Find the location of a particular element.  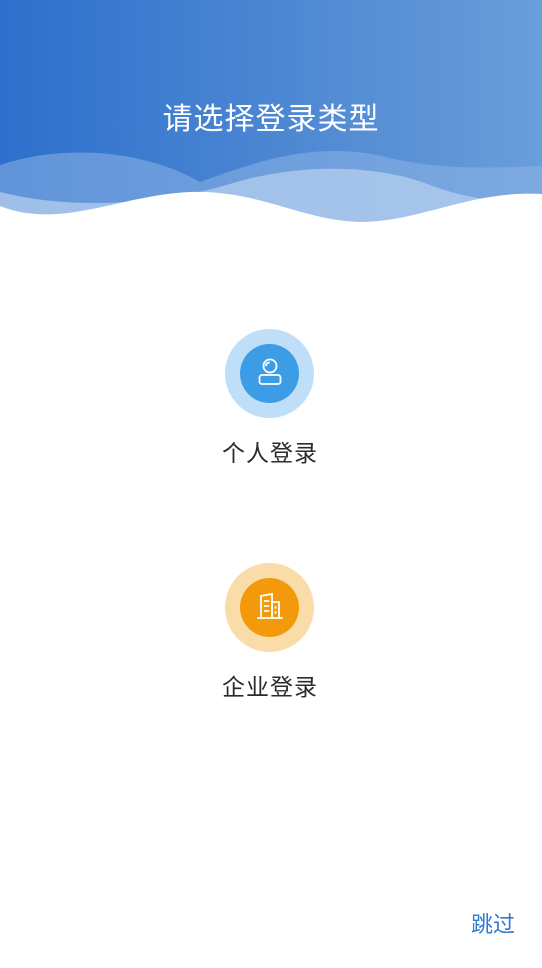

personal-icon-ring is located at coordinates (269, 373).